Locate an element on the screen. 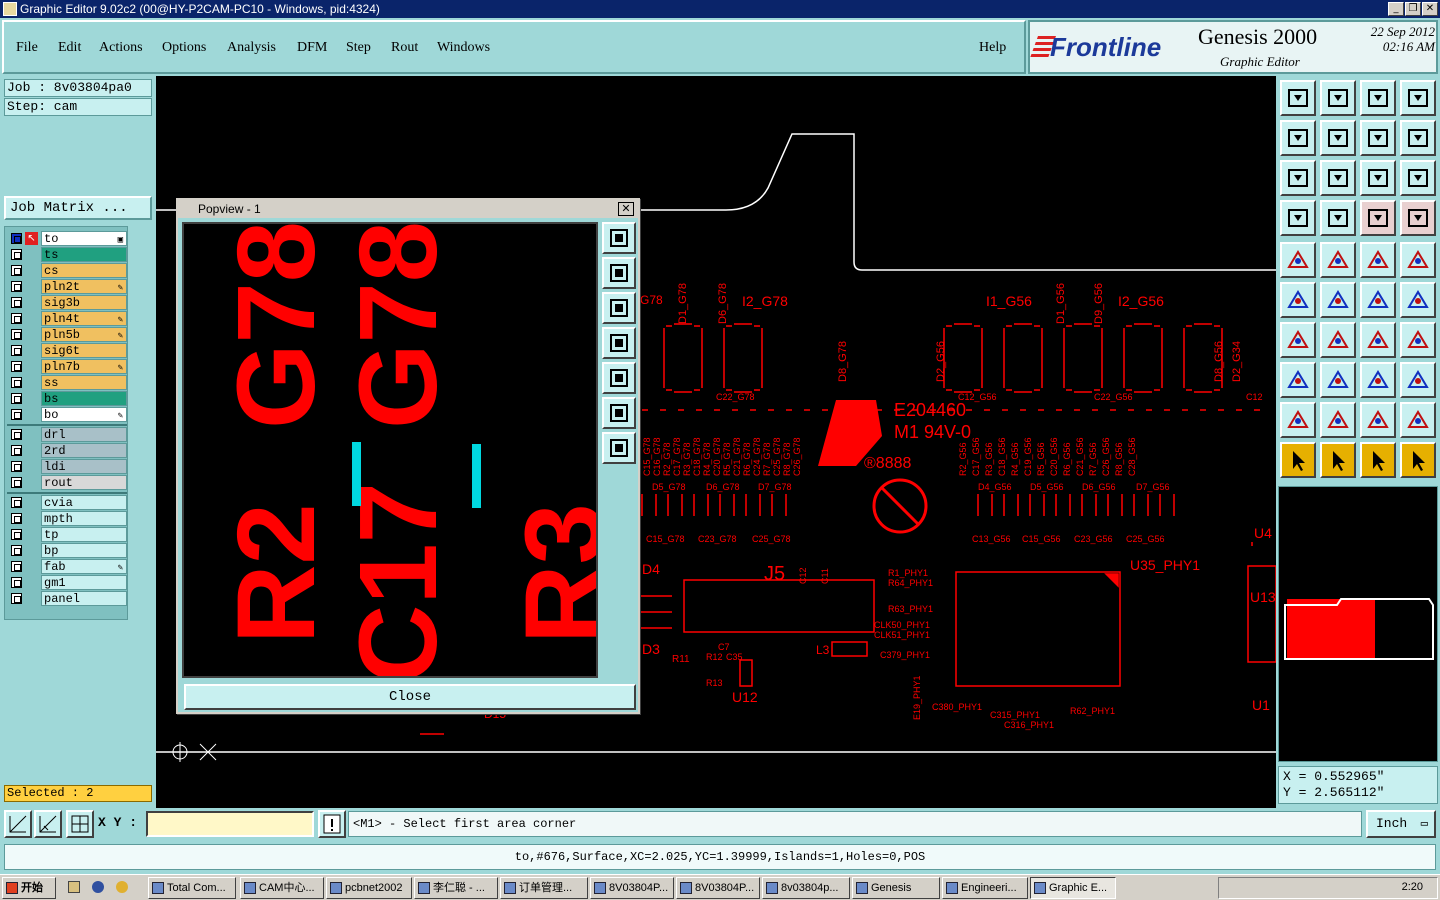 This screenshot has height=900, width=1440. layer-row-sig3b: sig3b is located at coordinates (67, 302).